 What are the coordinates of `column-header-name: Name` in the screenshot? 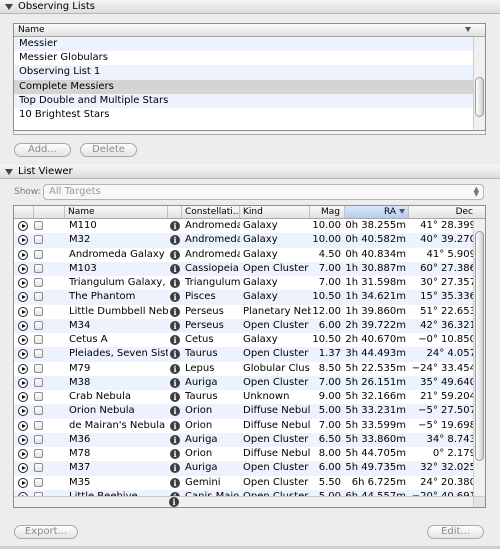 It's located at (116, 212).